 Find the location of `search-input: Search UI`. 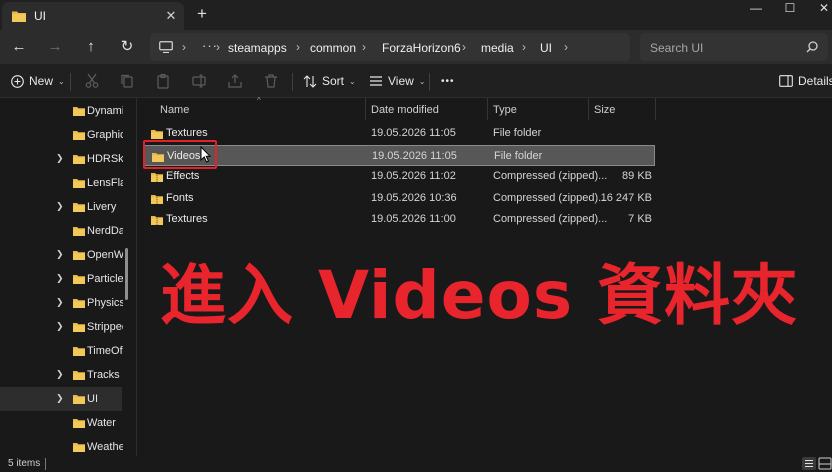

search-input: Search UI is located at coordinates (676, 48).